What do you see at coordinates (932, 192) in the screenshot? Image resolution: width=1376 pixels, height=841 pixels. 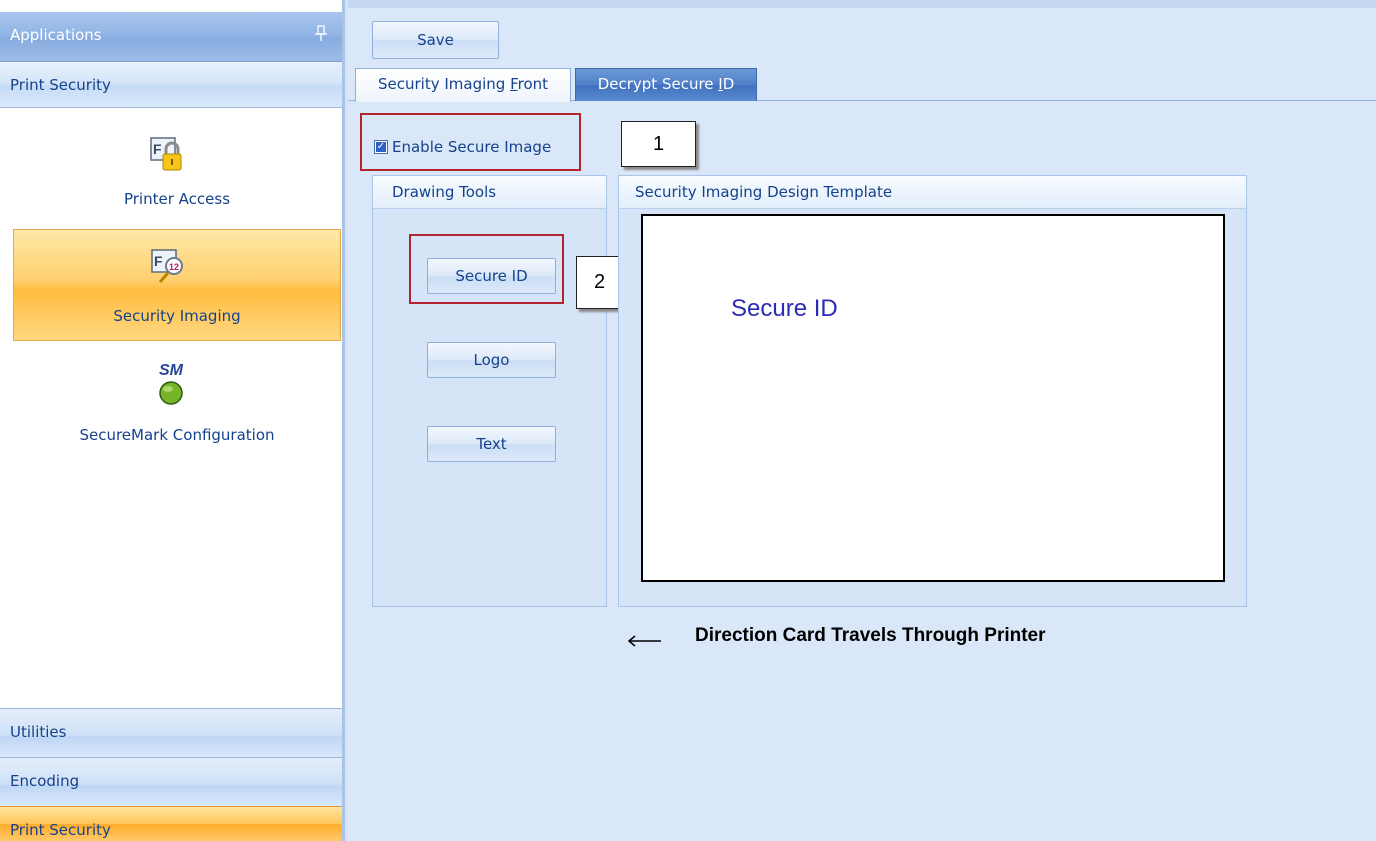 I see `design-template-title: Security Imaging Design Template` at bounding box center [932, 192].